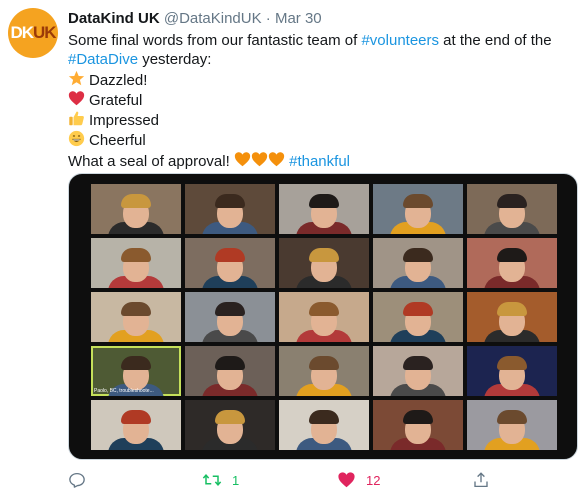 This screenshot has width=587, height=496. I want to click on heart-icon, so click(346, 480).